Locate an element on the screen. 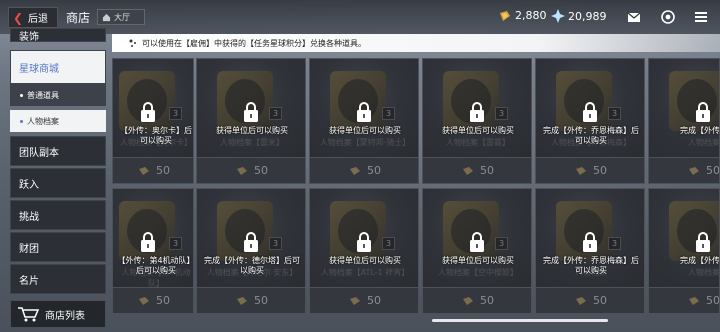 This screenshot has width=720, height=332. back-button: ❮ 后退 is located at coordinates (33, 17).